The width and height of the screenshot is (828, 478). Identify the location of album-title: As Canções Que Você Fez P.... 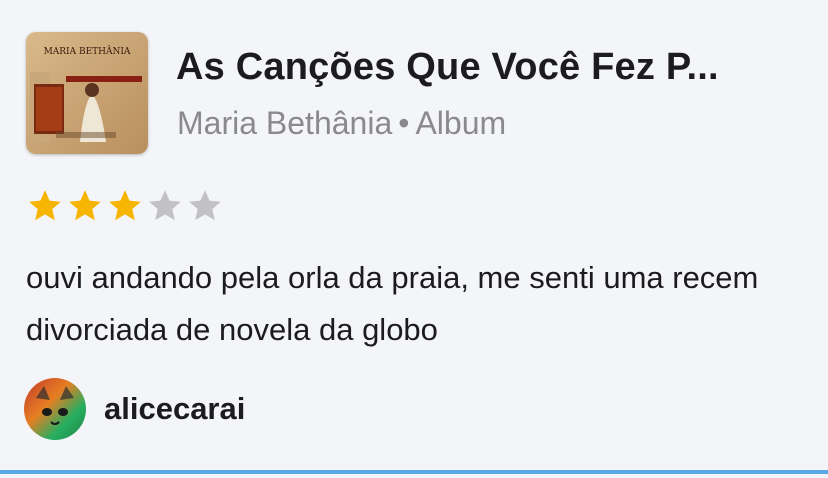
(447, 67).